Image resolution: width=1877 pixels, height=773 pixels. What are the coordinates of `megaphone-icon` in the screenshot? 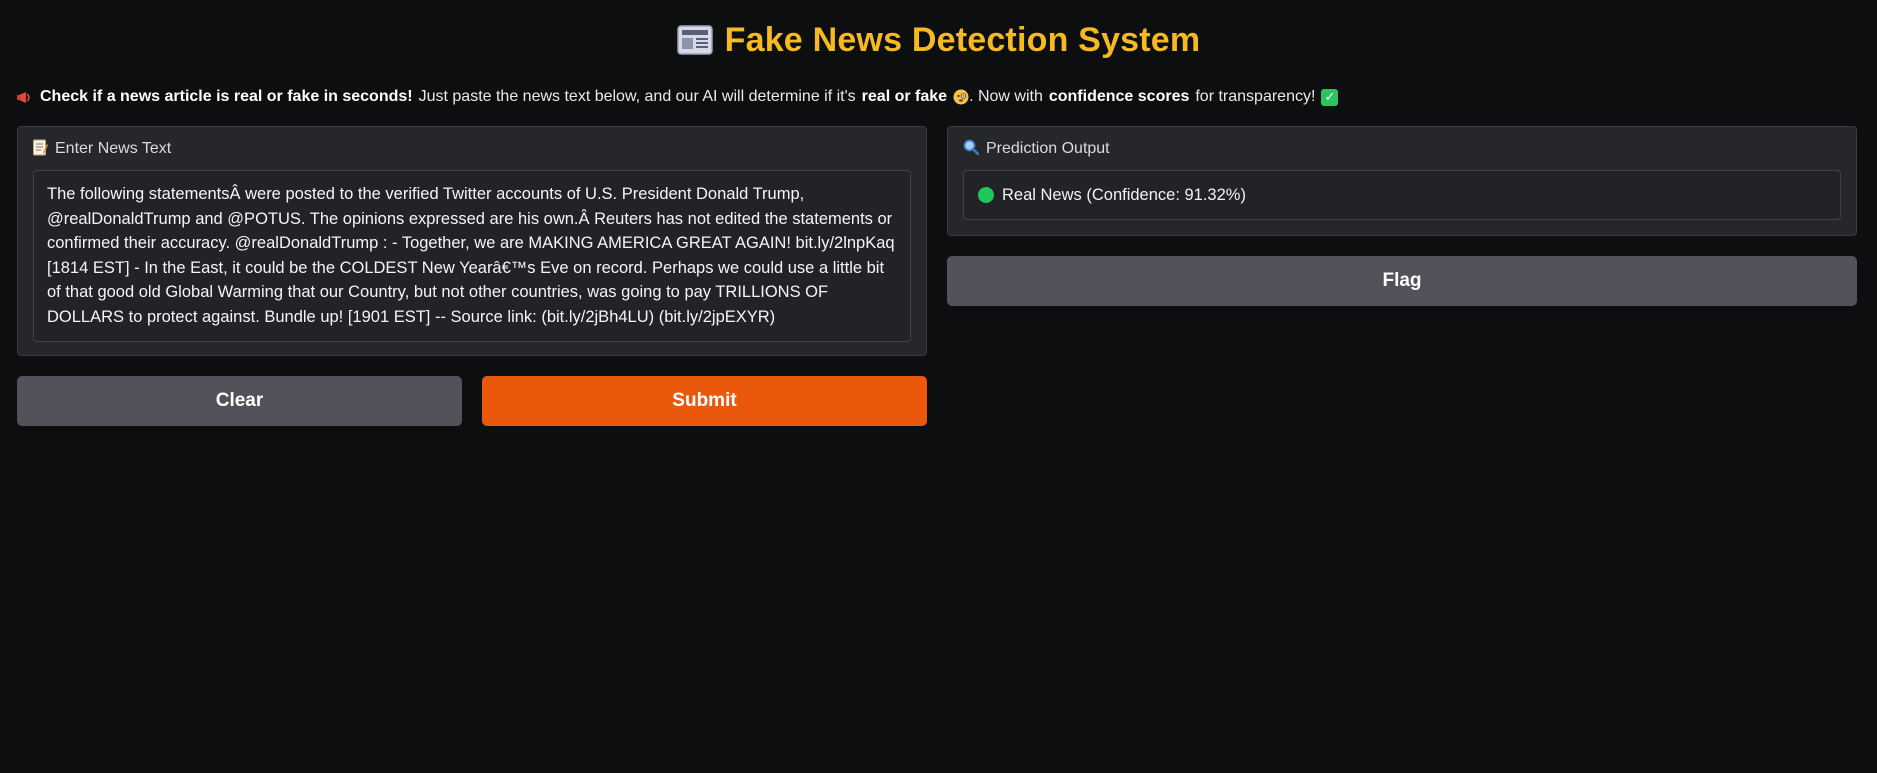 It's located at (25, 97).